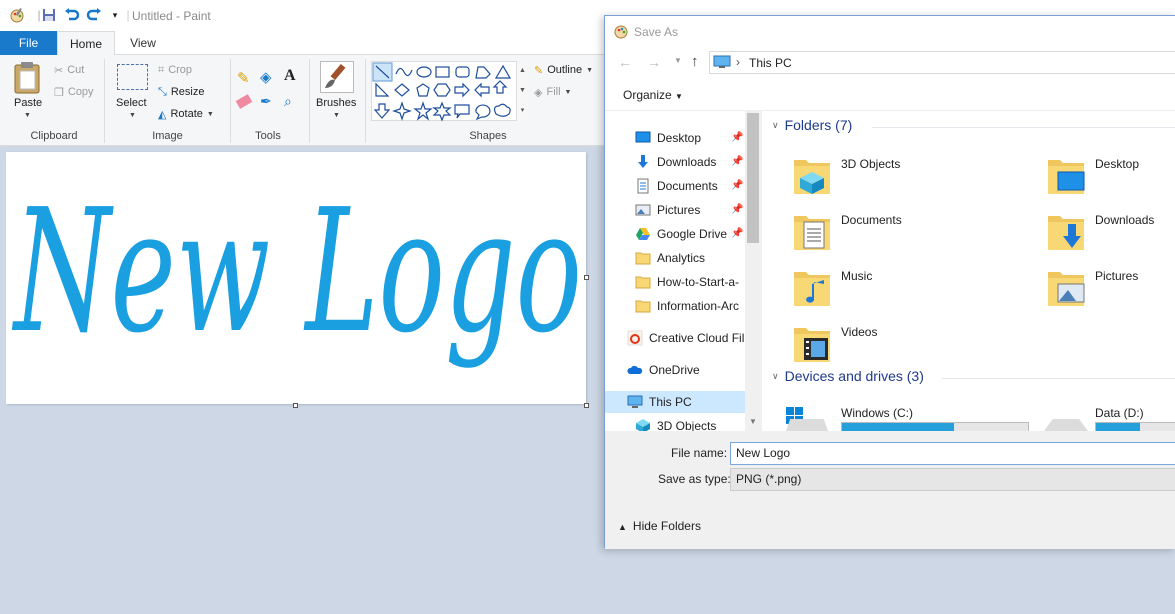 The height and width of the screenshot is (614, 1175). I want to click on nav-item-documents: Documents, so click(675, 186).